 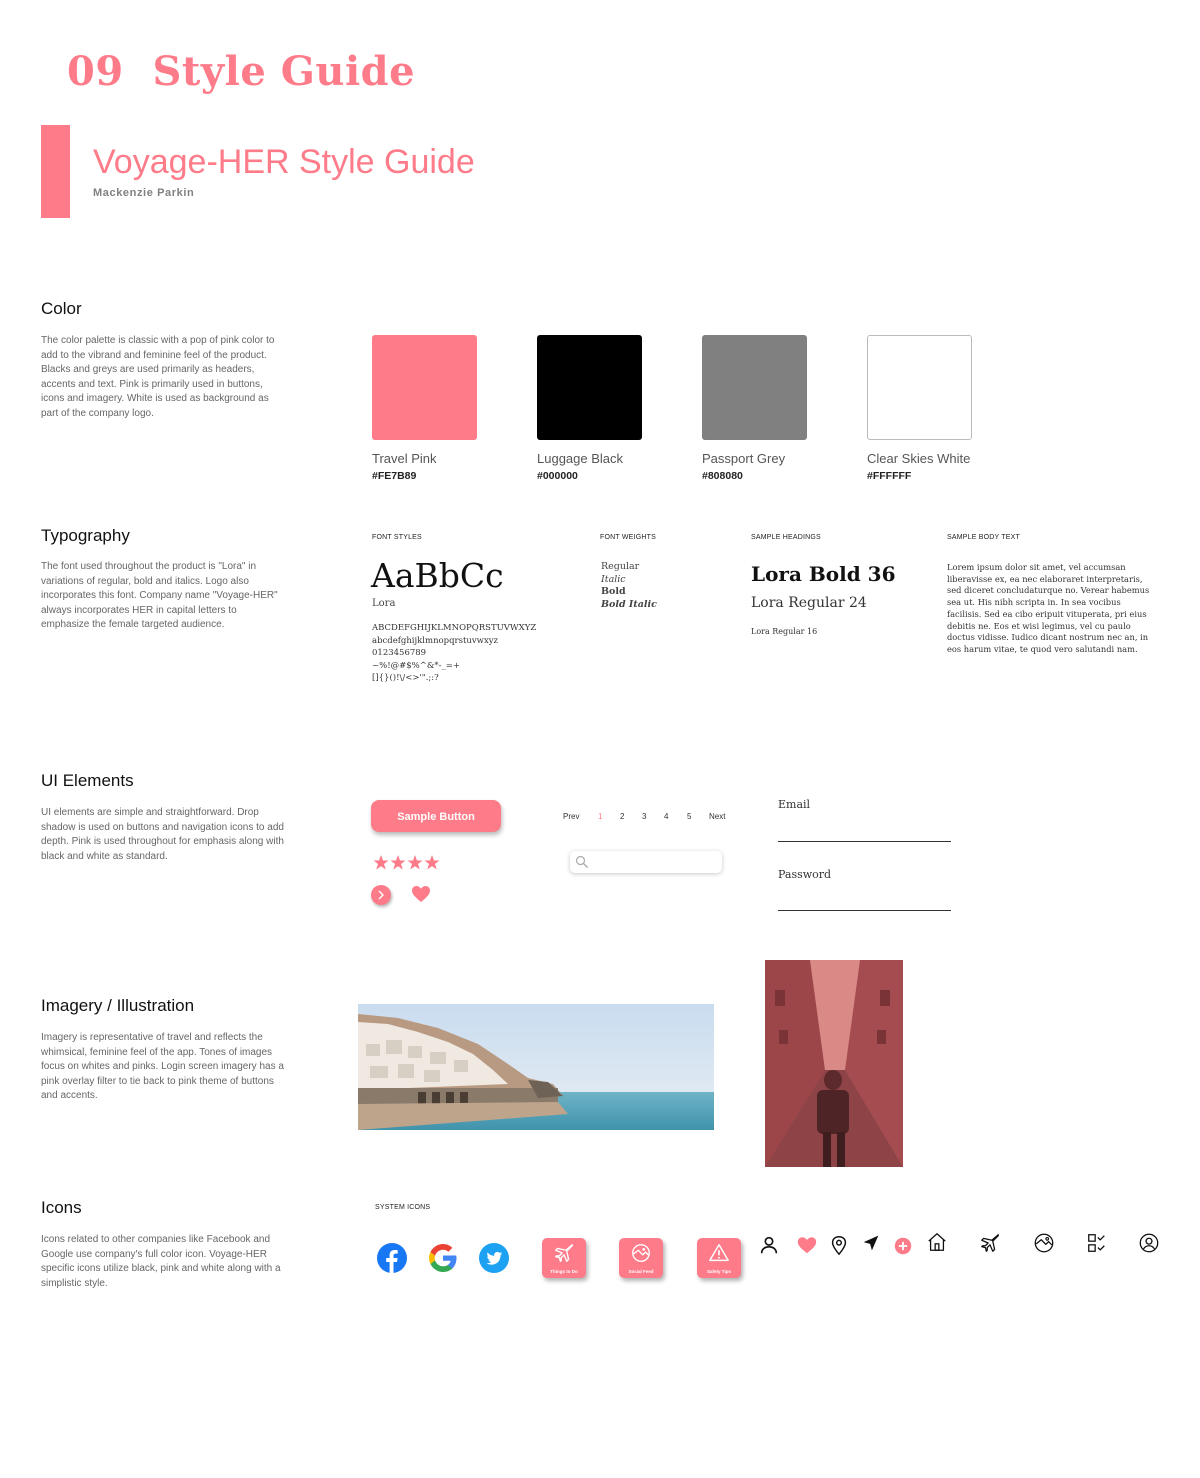 What do you see at coordinates (719, 1271) in the screenshot?
I see `tile-label: Safety Tips` at bounding box center [719, 1271].